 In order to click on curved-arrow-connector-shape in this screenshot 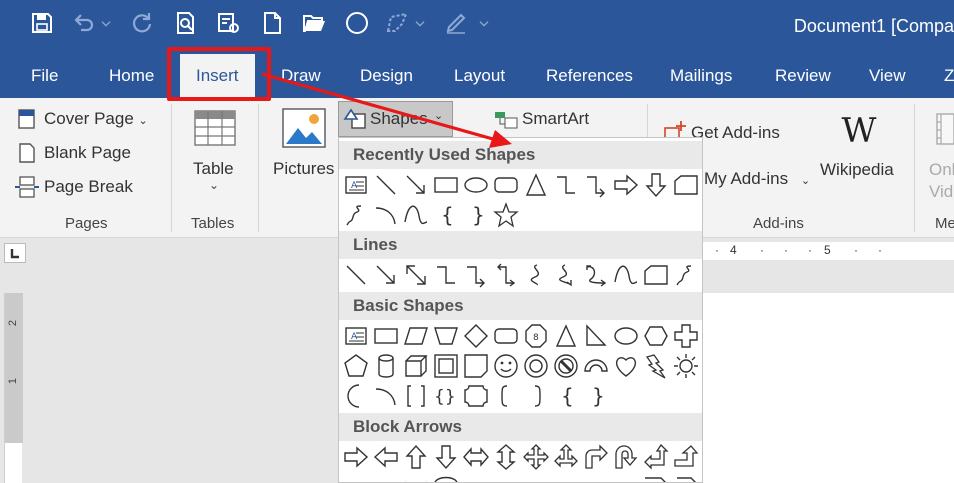, I will do `click(566, 275)`.